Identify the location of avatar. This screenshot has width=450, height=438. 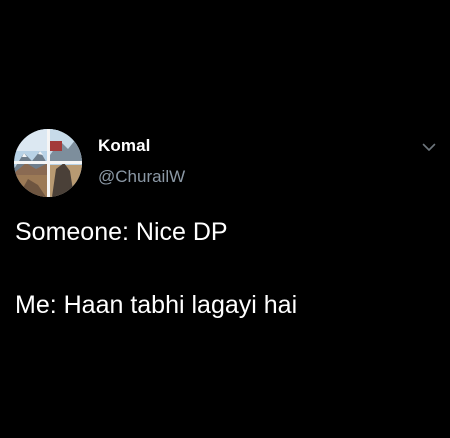
(48, 163).